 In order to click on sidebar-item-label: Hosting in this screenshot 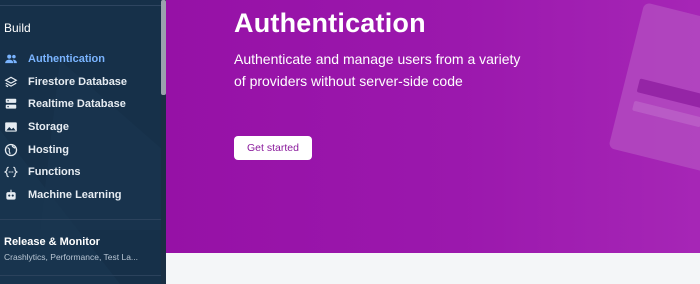, I will do `click(48, 149)`.